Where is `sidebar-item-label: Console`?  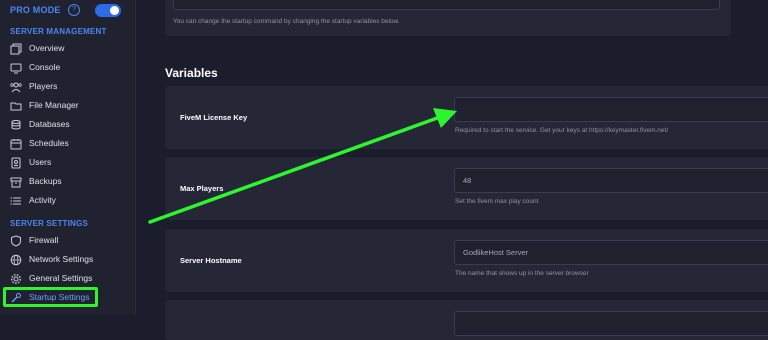 sidebar-item-label: Console is located at coordinates (45, 67).